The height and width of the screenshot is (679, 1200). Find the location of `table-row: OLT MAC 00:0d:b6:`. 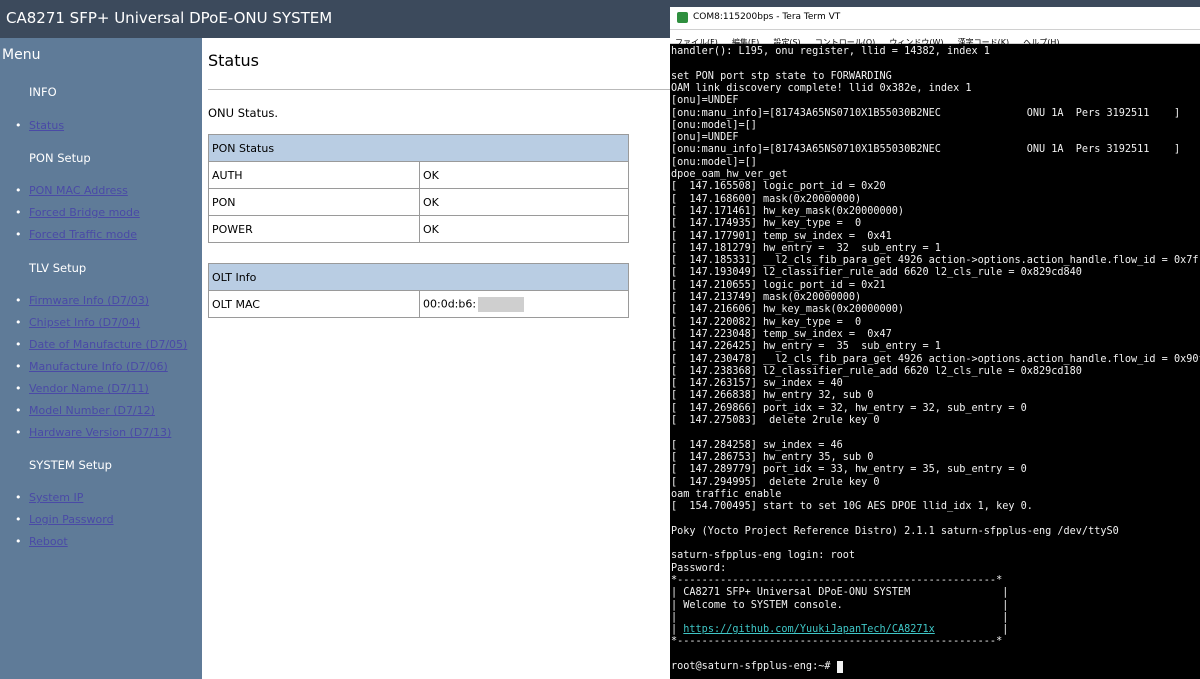

table-row: OLT MAC 00:0d:b6: is located at coordinates (418, 304).